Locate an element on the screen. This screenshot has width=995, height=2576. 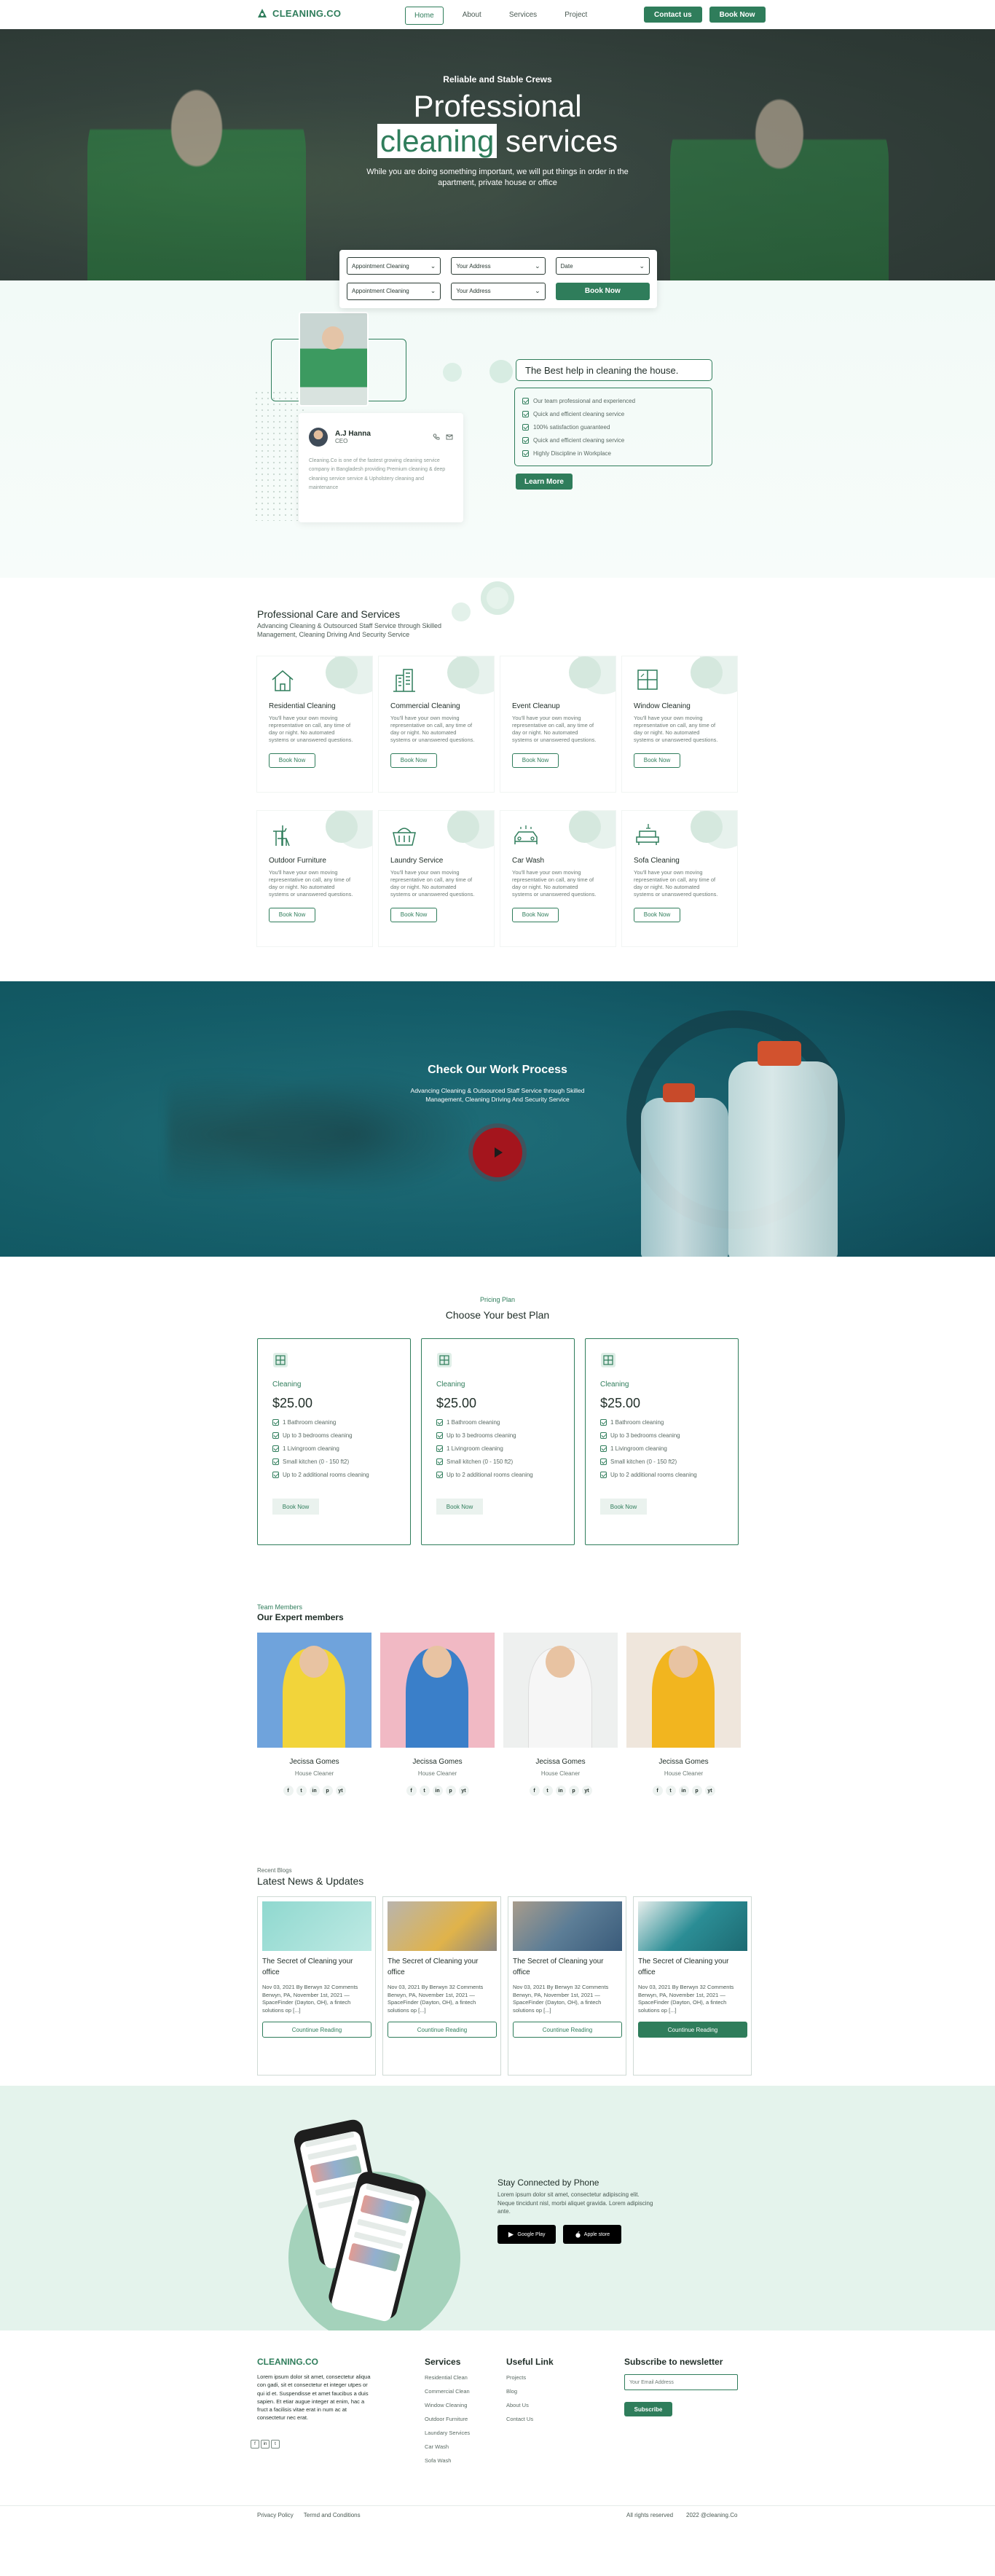
laundry-basket-icon is located at coordinates (405, 837).